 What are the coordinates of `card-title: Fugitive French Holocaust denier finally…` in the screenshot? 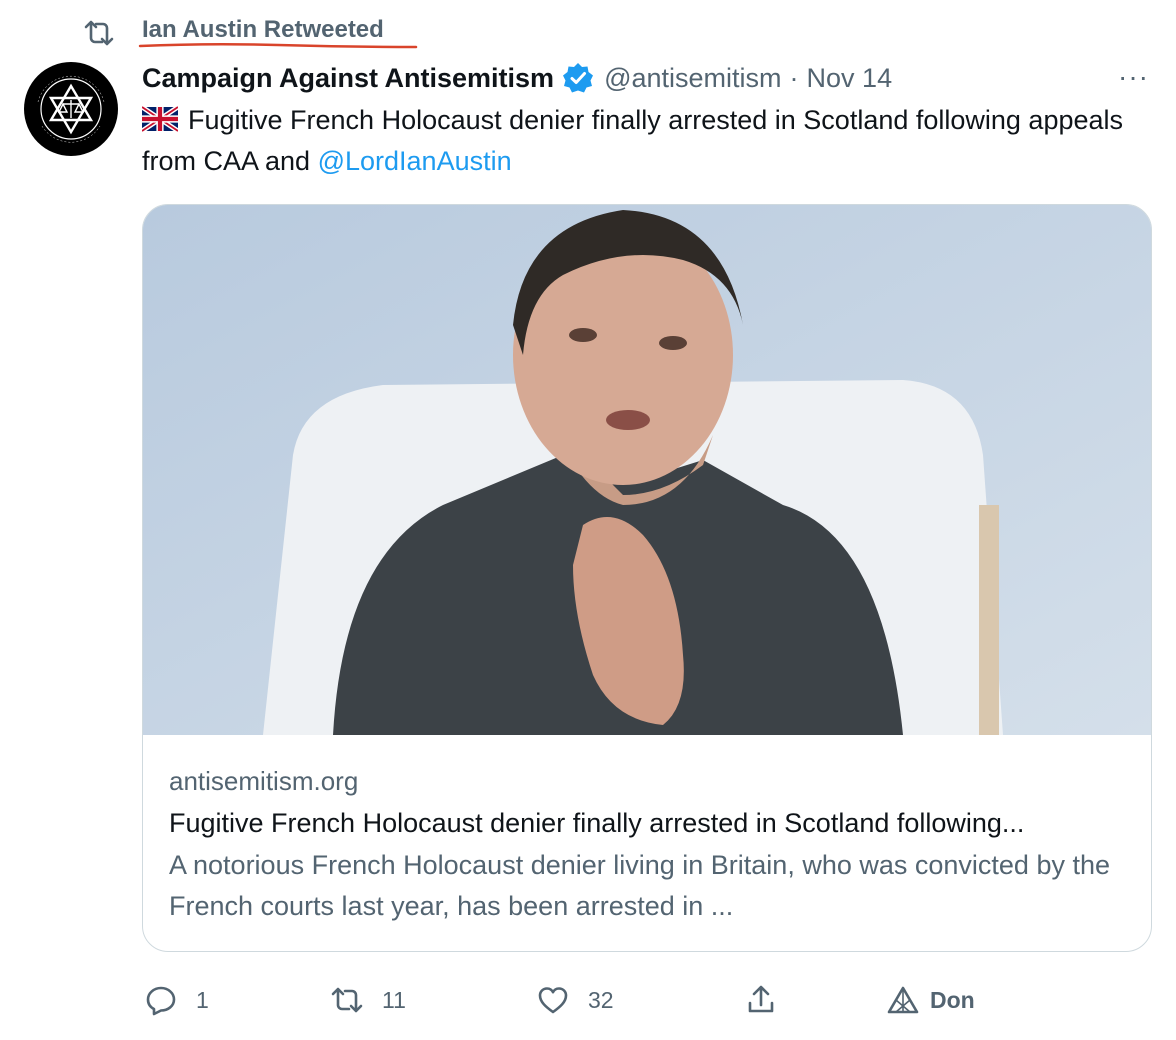 It's located at (597, 823).